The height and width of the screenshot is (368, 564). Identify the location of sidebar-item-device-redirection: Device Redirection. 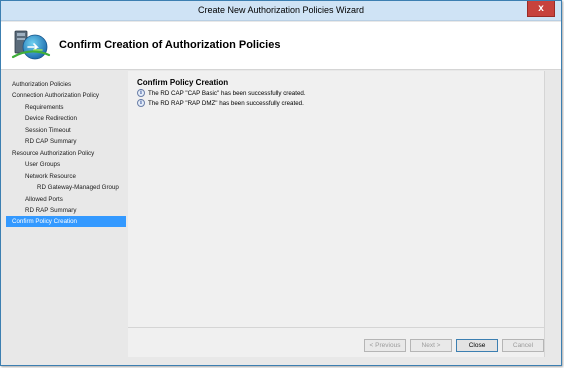
(66, 118).